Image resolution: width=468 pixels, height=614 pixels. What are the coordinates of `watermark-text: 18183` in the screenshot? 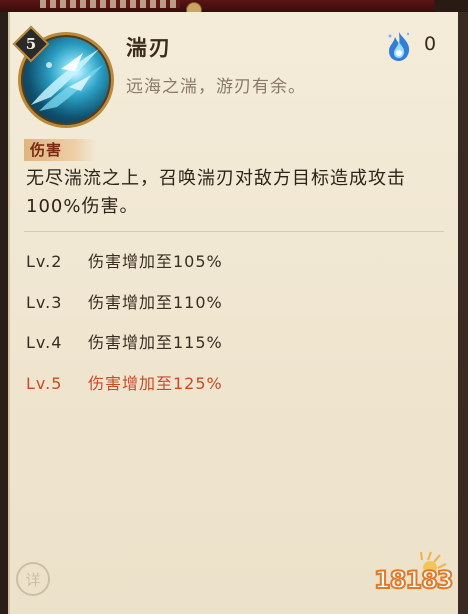 It's located at (413, 580).